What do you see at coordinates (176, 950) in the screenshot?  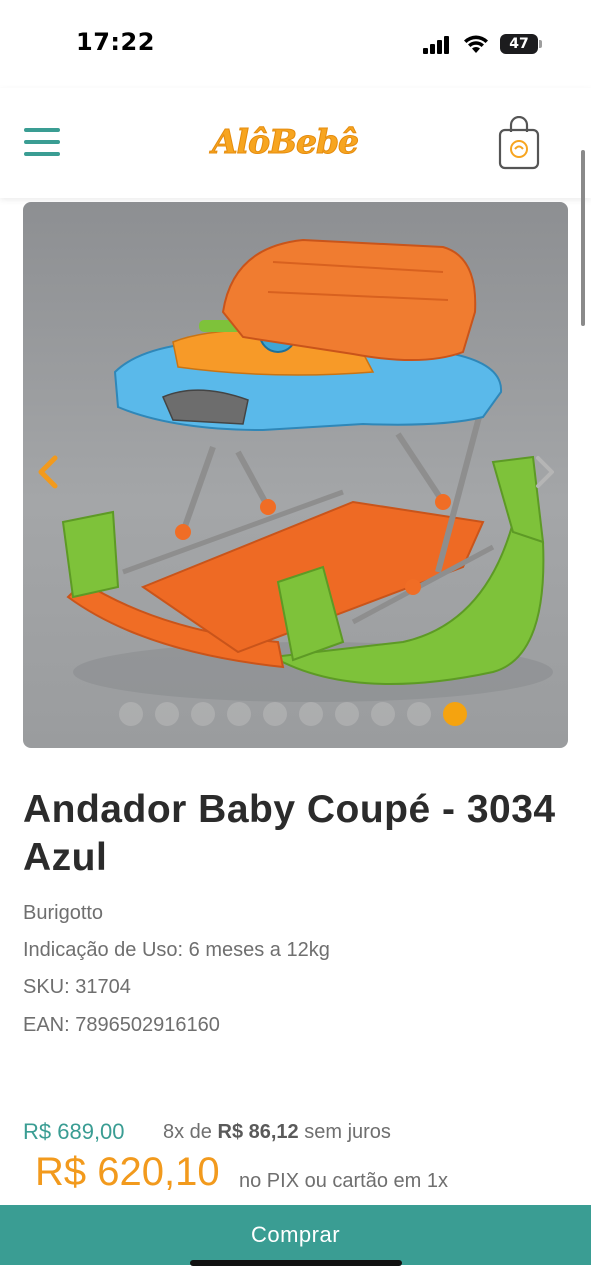 I see `product-usage: Indicação de Uso: 6 meses a 12kg` at bounding box center [176, 950].